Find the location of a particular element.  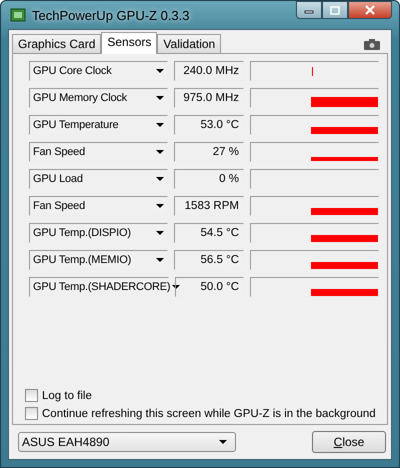

sensor-dropdown: GPU Temperature is located at coordinates (98, 125).